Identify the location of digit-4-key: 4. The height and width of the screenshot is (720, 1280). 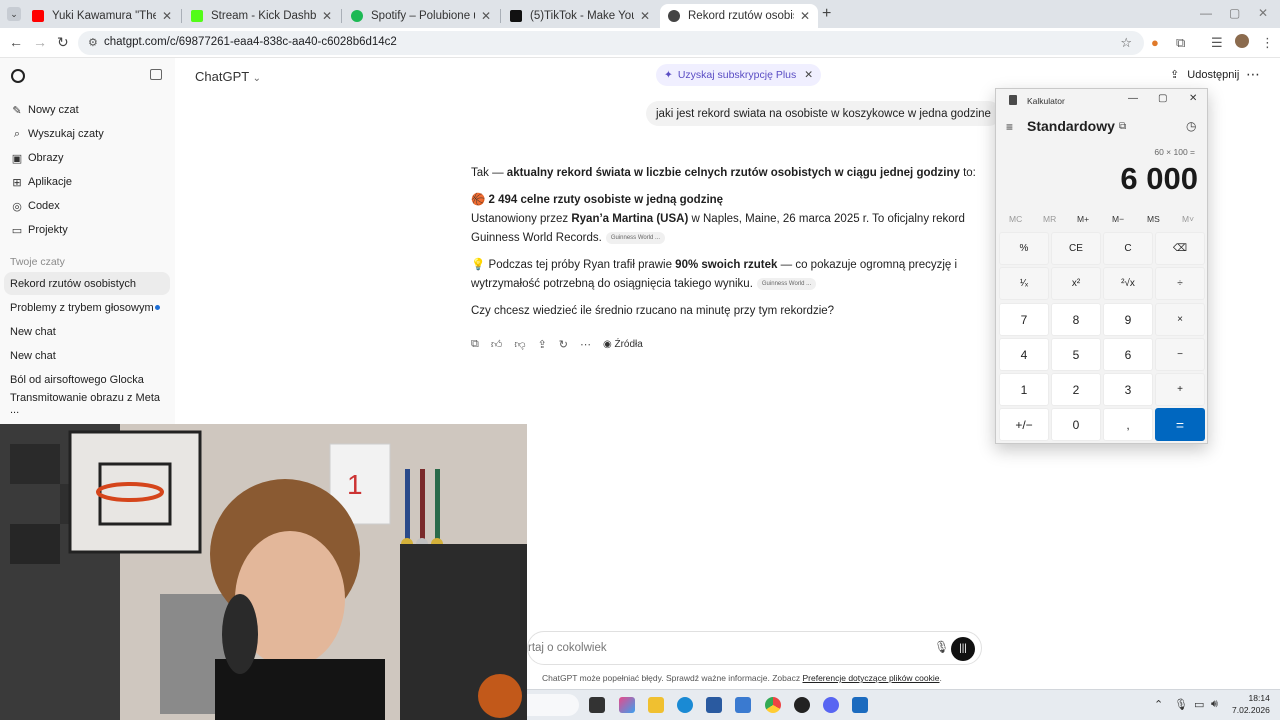
(1024, 354).